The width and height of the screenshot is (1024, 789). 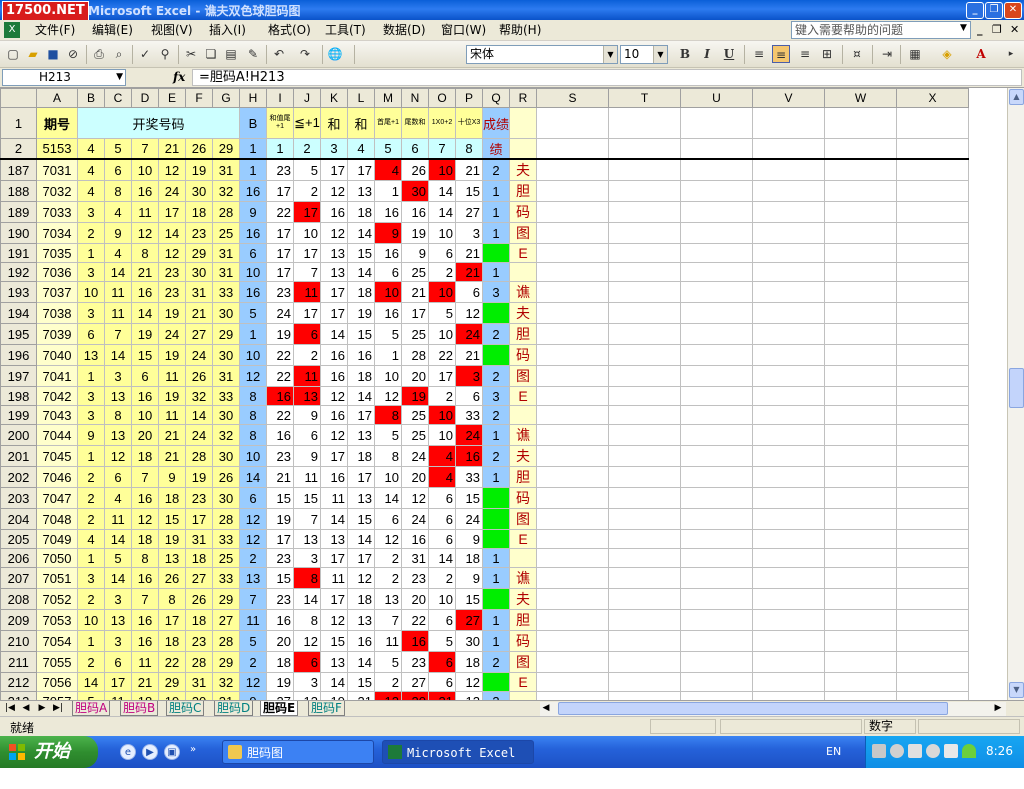 What do you see at coordinates (1013, 10) in the screenshot?
I see `close-button: ✕` at bounding box center [1013, 10].